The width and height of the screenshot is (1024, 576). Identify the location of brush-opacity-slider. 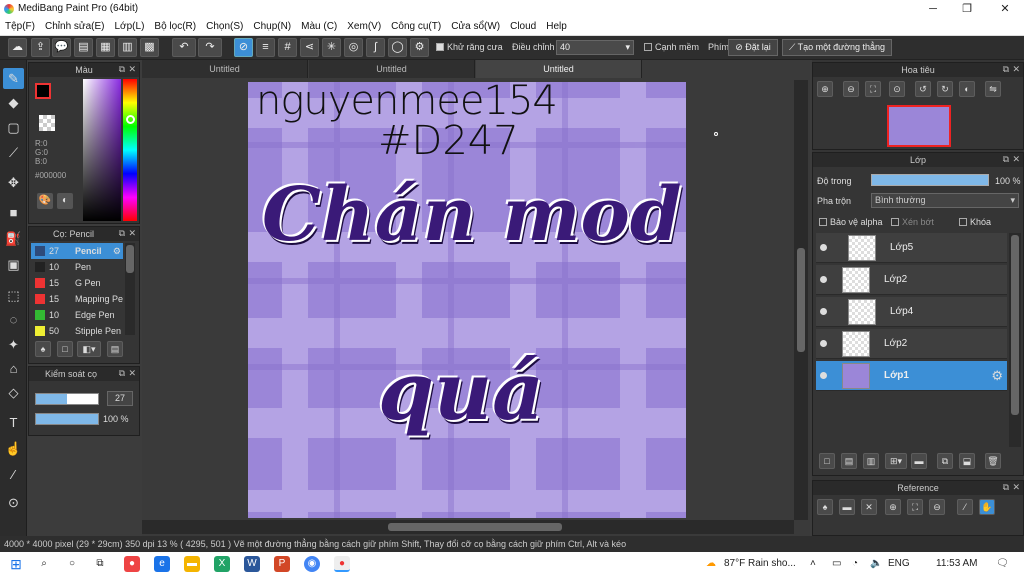
(67, 419).